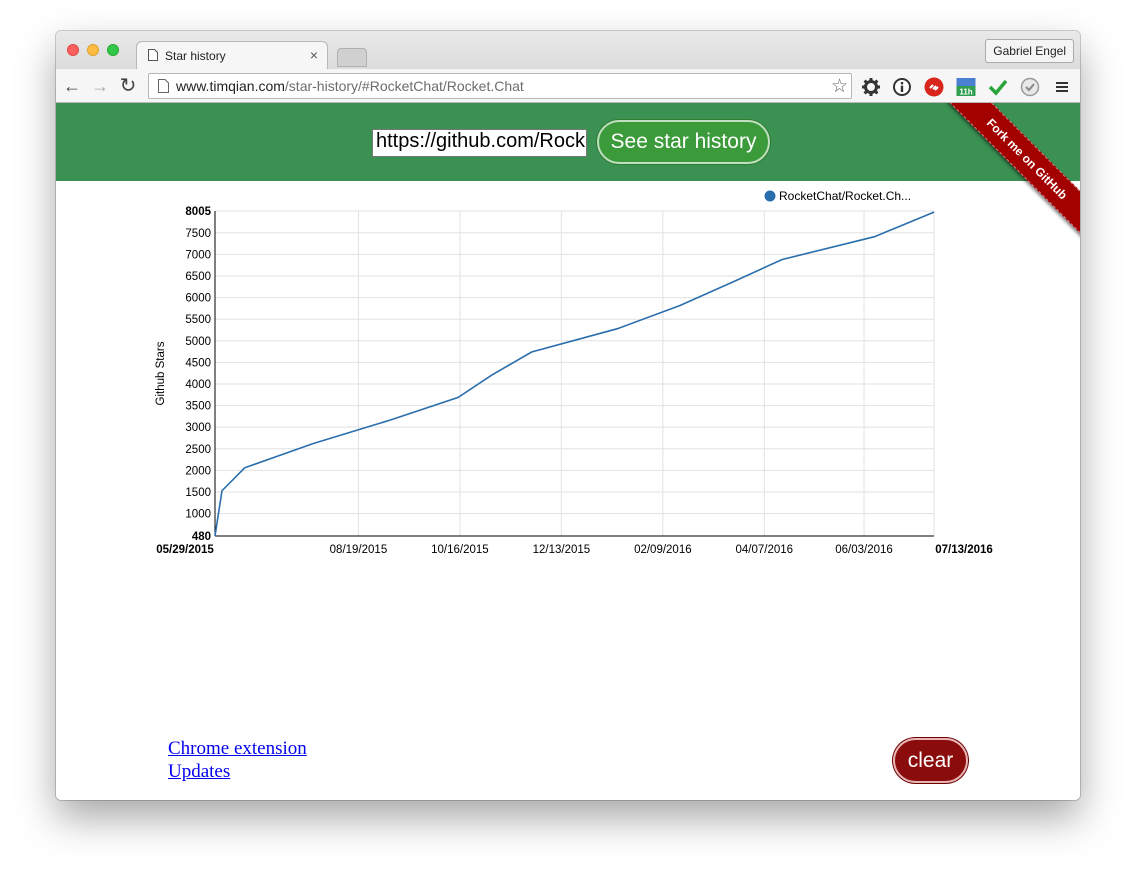 The image size is (1136, 880). I want to click on tab-strip: Star history × Gabriel Engel, so click(568, 50).